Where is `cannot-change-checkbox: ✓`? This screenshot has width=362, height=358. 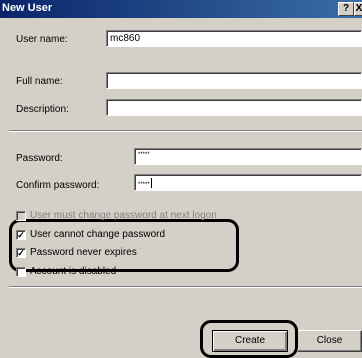
cannot-change-checkbox: ✓ is located at coordinates (21, 235).